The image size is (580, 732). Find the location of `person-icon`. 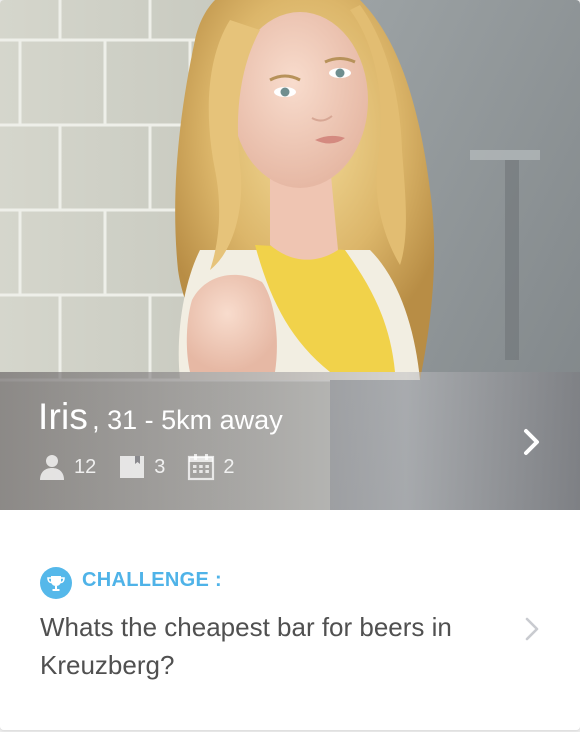

person-icon is located at coordinates (52, 467).